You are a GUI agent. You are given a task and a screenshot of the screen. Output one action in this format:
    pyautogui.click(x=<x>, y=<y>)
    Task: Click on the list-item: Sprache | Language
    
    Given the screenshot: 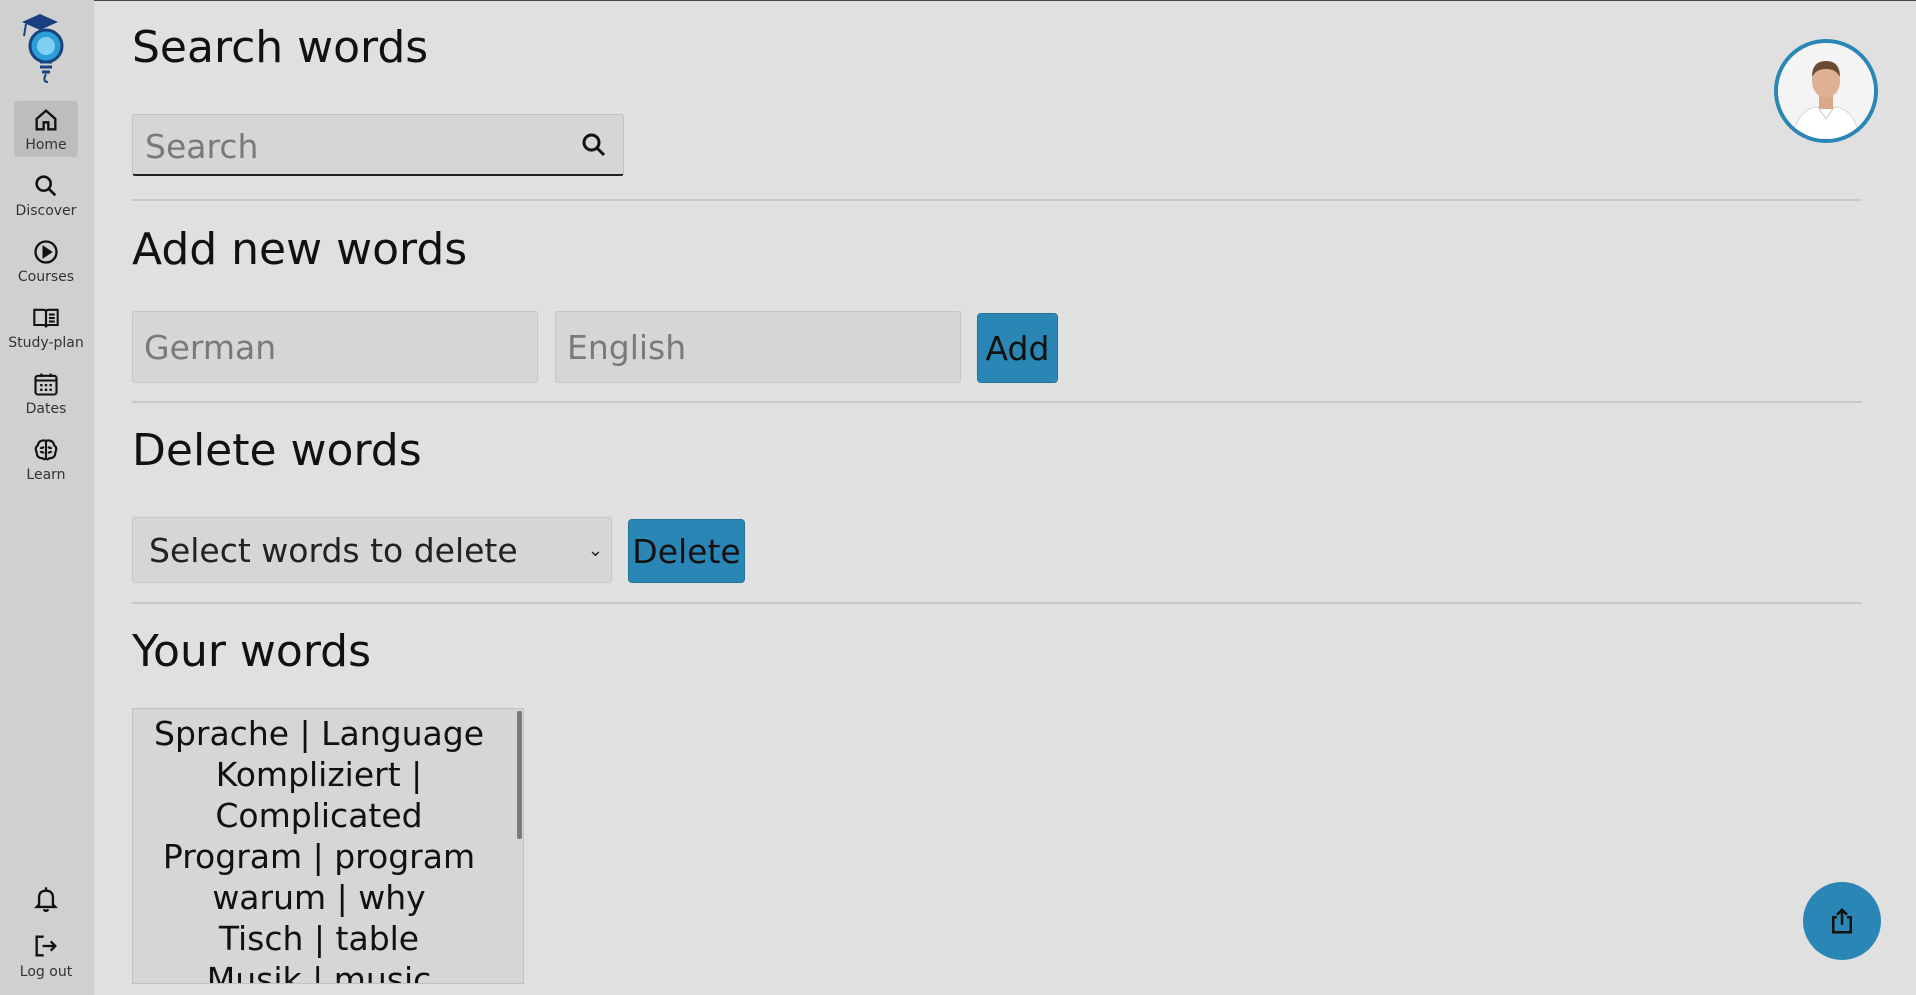 What is the action you would take?
    pyautogui.click(x=319, y=733)
    